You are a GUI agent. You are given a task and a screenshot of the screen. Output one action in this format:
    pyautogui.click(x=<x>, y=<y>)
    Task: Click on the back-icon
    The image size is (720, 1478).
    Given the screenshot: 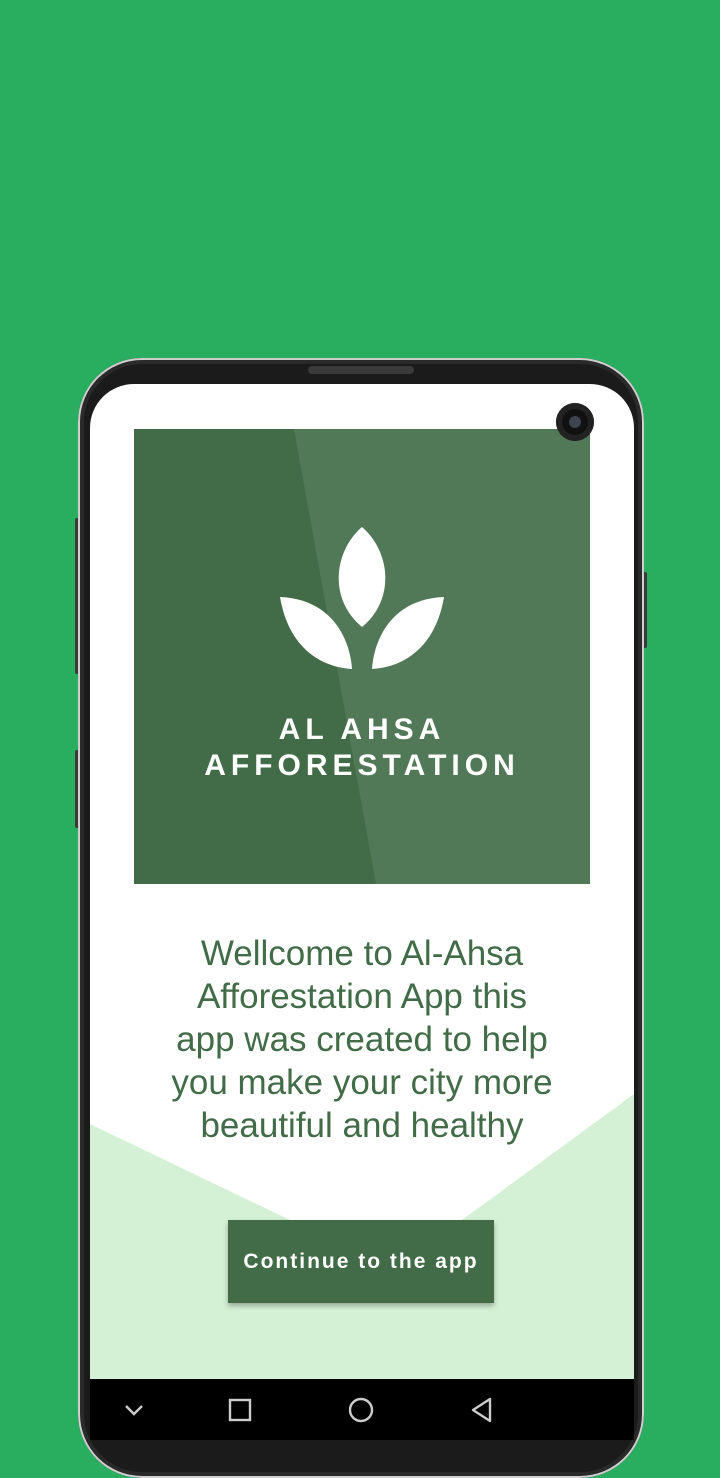 What is the action you would take?
    pyautogui.click(x=482, y=1410)
    